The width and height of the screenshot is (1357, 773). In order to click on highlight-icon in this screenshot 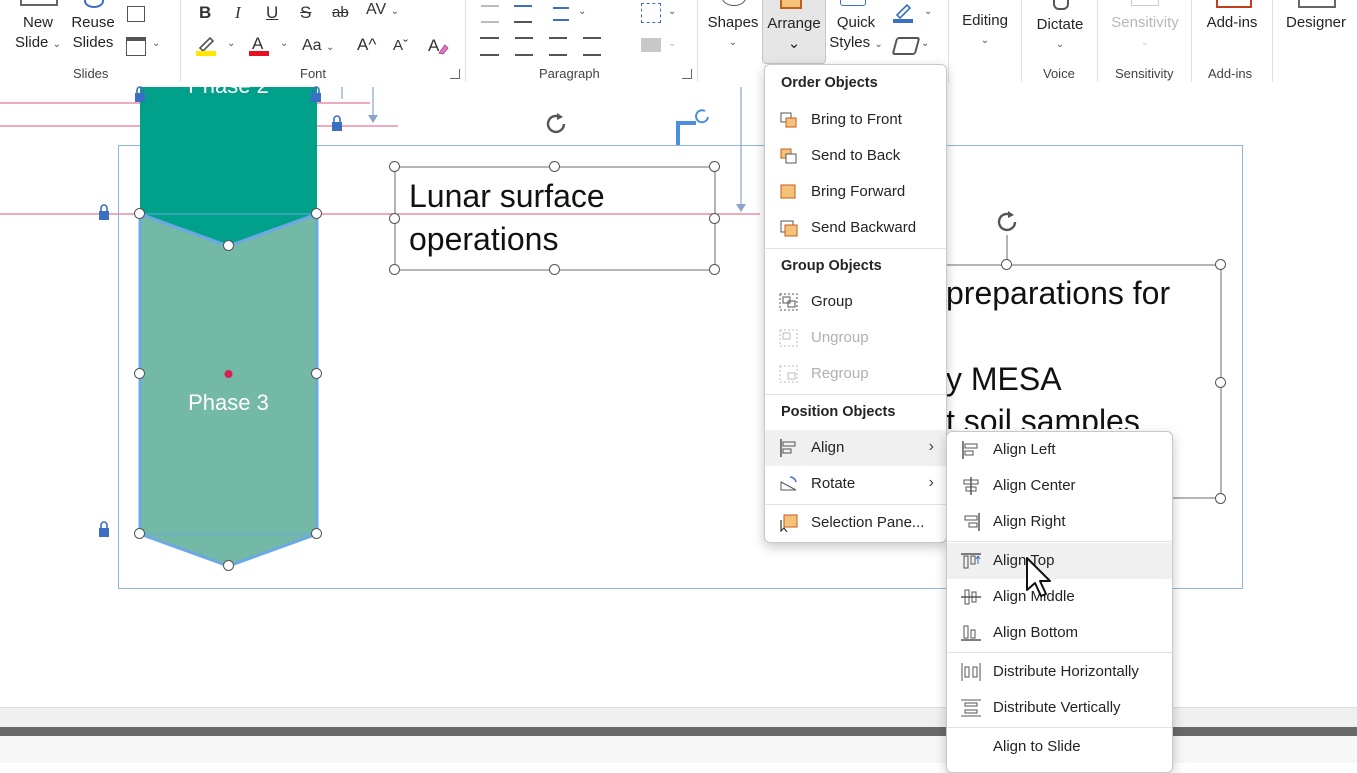, I will do `click(206, 45)`.